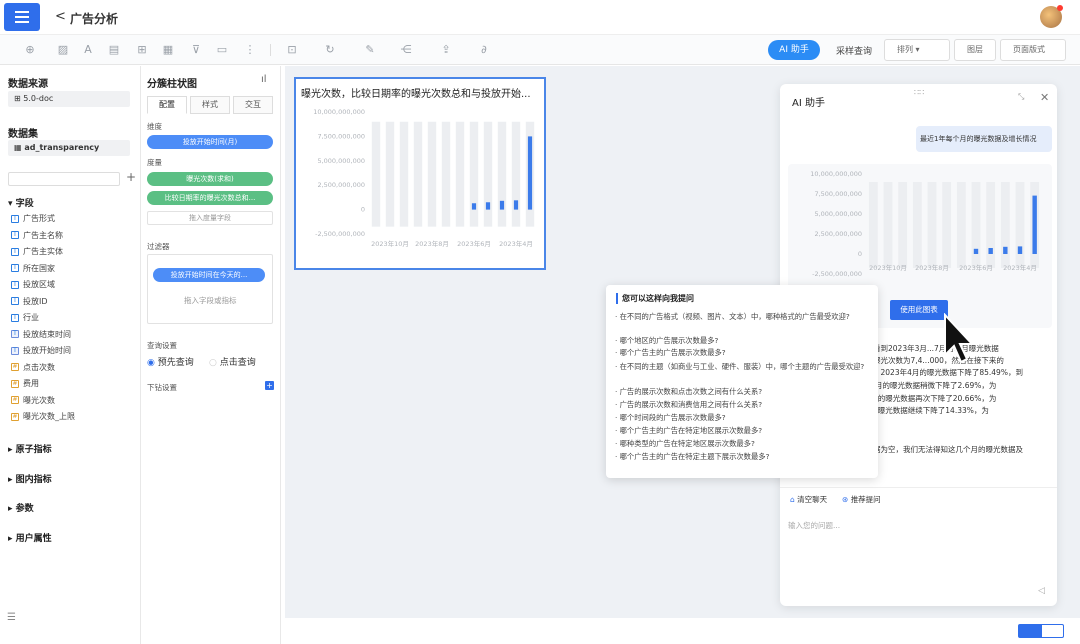 The image size is (1080, 644). Describe the element at coordinates (743, 352) in the screenshot. I see `suggested-question: · 哪个广告主的广告展示次数最多?` at that location.